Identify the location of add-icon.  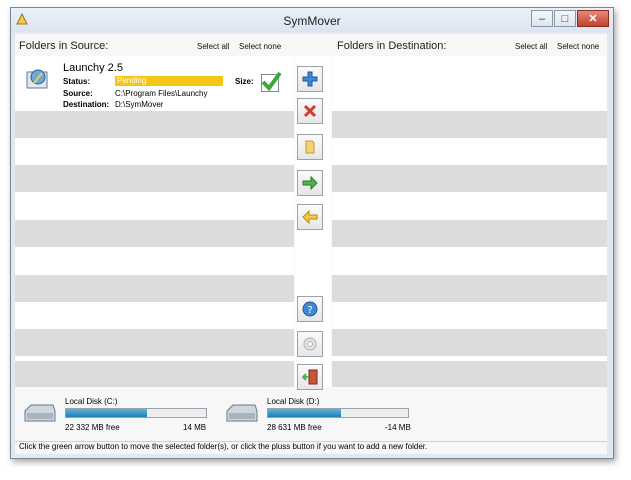
(310, 79).